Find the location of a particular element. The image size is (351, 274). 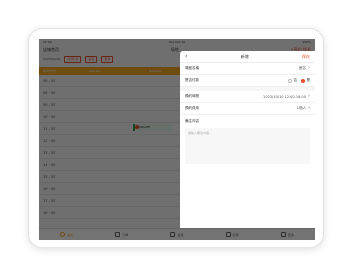

time-value: 2023/10/10 12:00-16:00 is located at coordinates (284, 96).